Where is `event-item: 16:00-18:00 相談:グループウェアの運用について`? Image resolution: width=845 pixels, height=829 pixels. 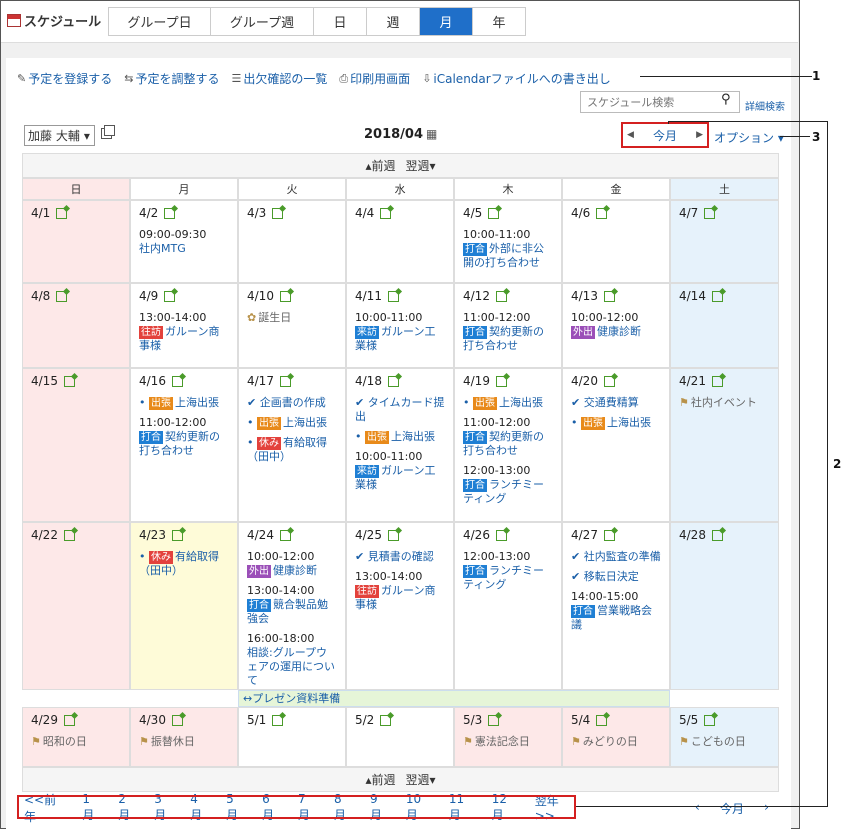 event-item: 16:00-18:00 相談:グループウェアの運用について is located at coordinates (292, 660).